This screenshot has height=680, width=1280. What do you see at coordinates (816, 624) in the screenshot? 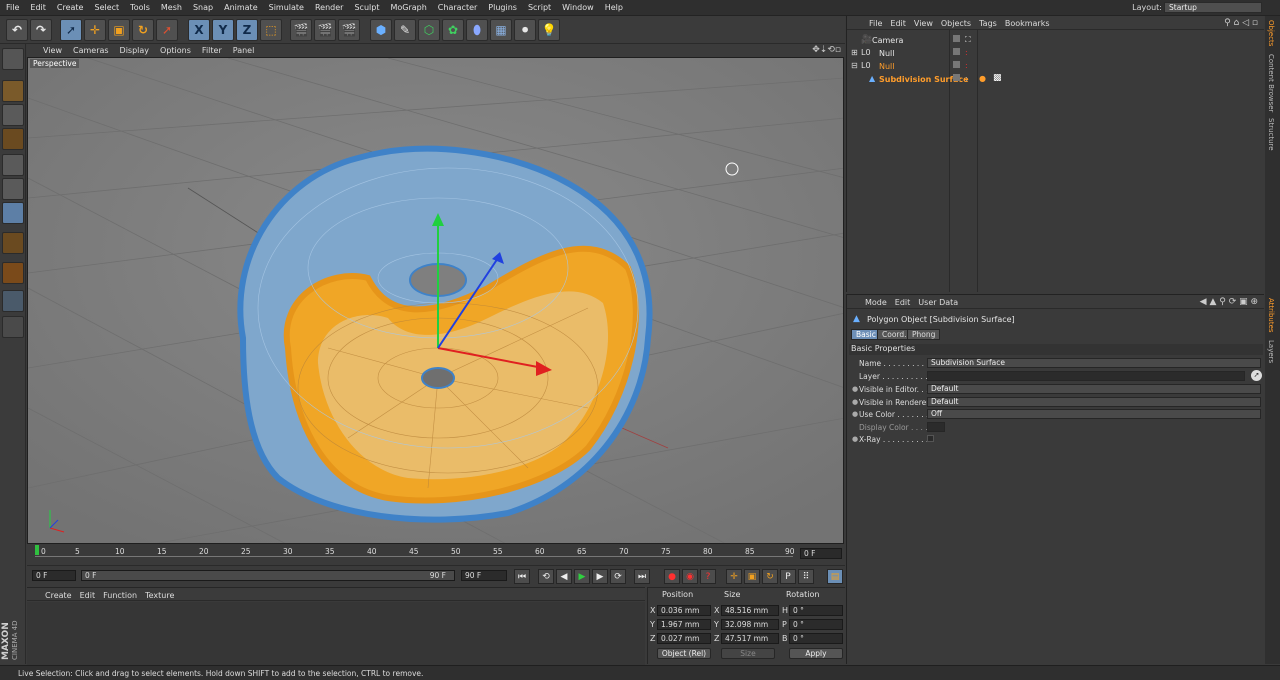
I see `rotation-p-field: 0 °` at bounding box center [816, 624].